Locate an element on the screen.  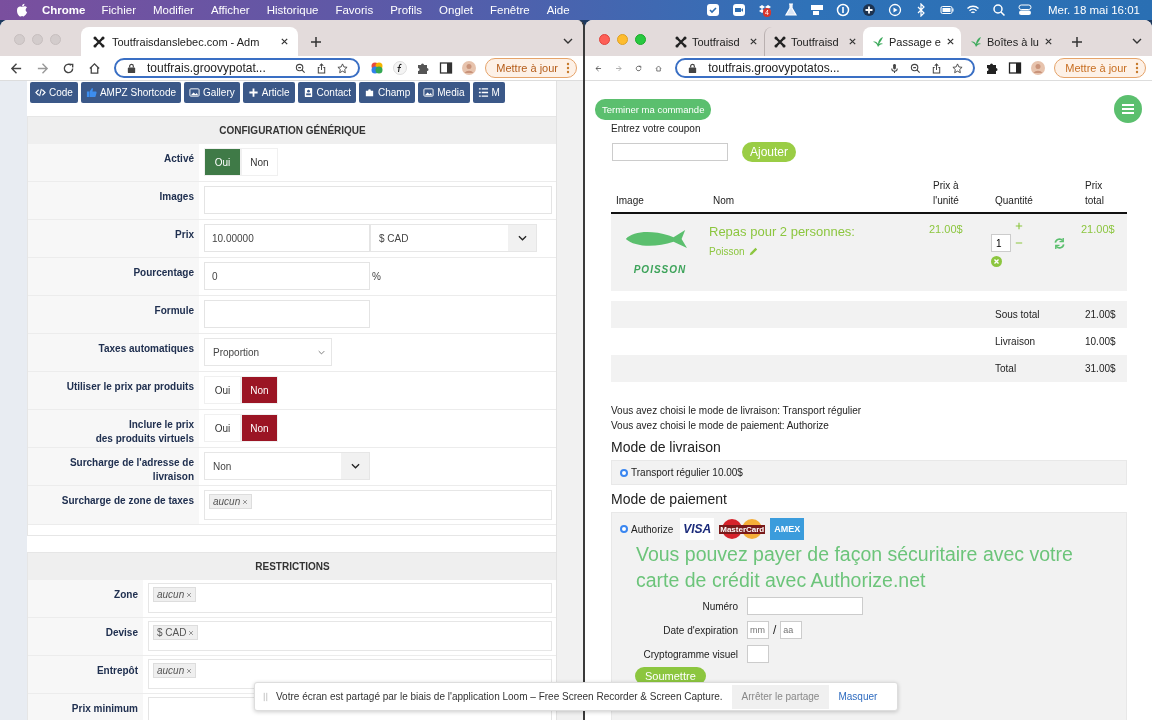
tab-title: Boîtes à lu is located at coordinates (1013, 41).